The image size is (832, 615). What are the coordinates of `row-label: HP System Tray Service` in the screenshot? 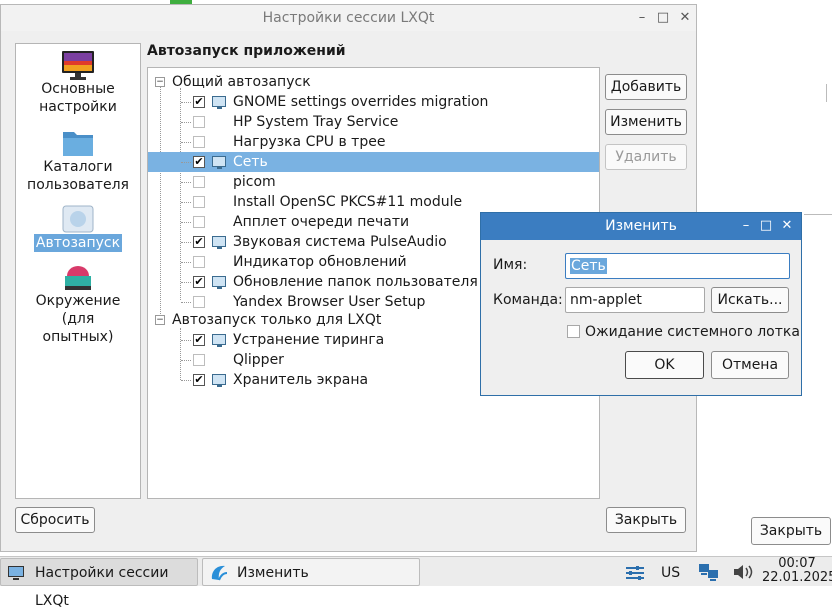 It's located at (316, 122).